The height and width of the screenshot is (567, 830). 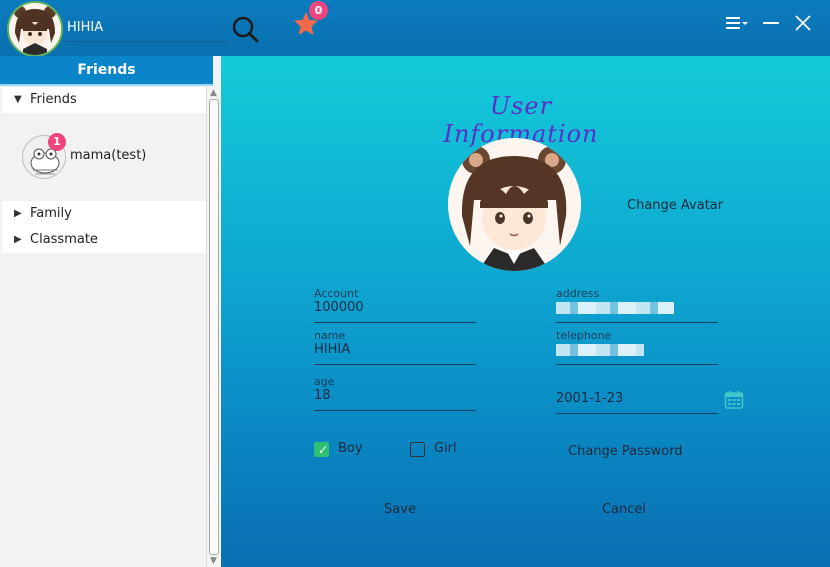 What do you see at coordinates (395, 398) in the screenshot?
I see `age-value: 18` at bounding box center [395, 398].